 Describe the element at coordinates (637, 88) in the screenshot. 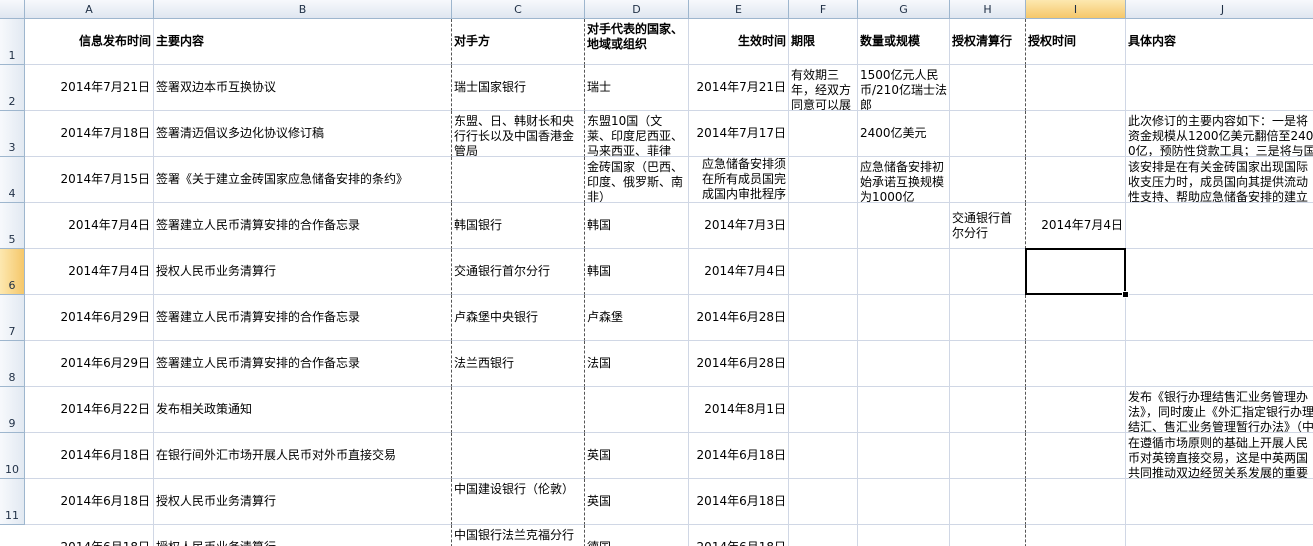

I see `cell-d2: 瑞士` at that location.